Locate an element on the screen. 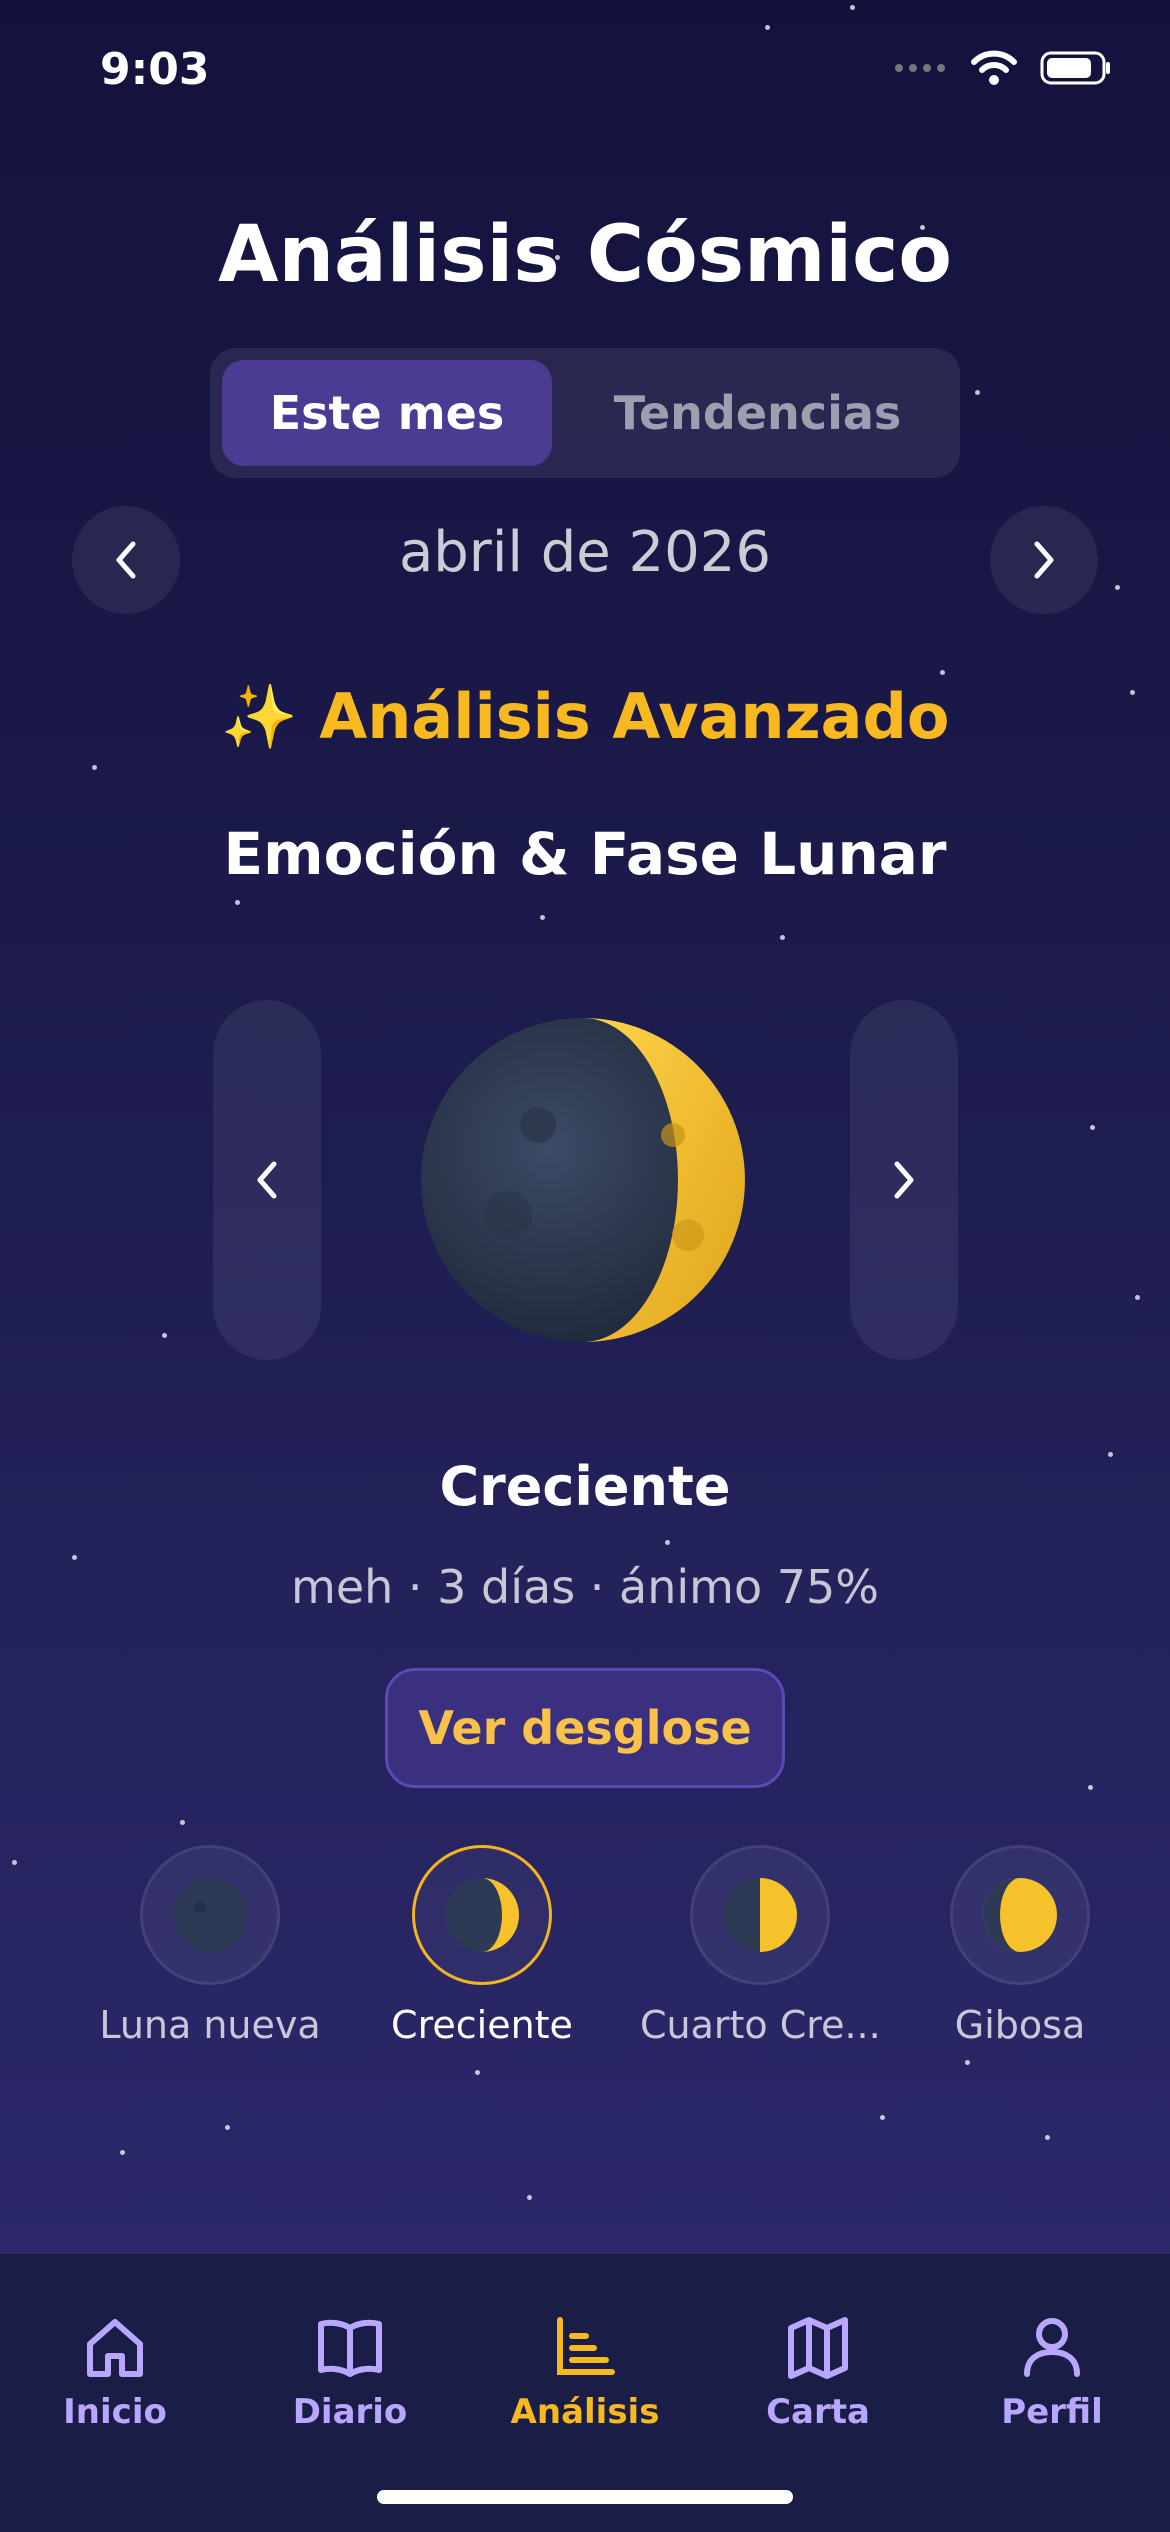 The image size is (1170, 2532). tab-perfil: Perfil is located at coordinates (1052, 2372).